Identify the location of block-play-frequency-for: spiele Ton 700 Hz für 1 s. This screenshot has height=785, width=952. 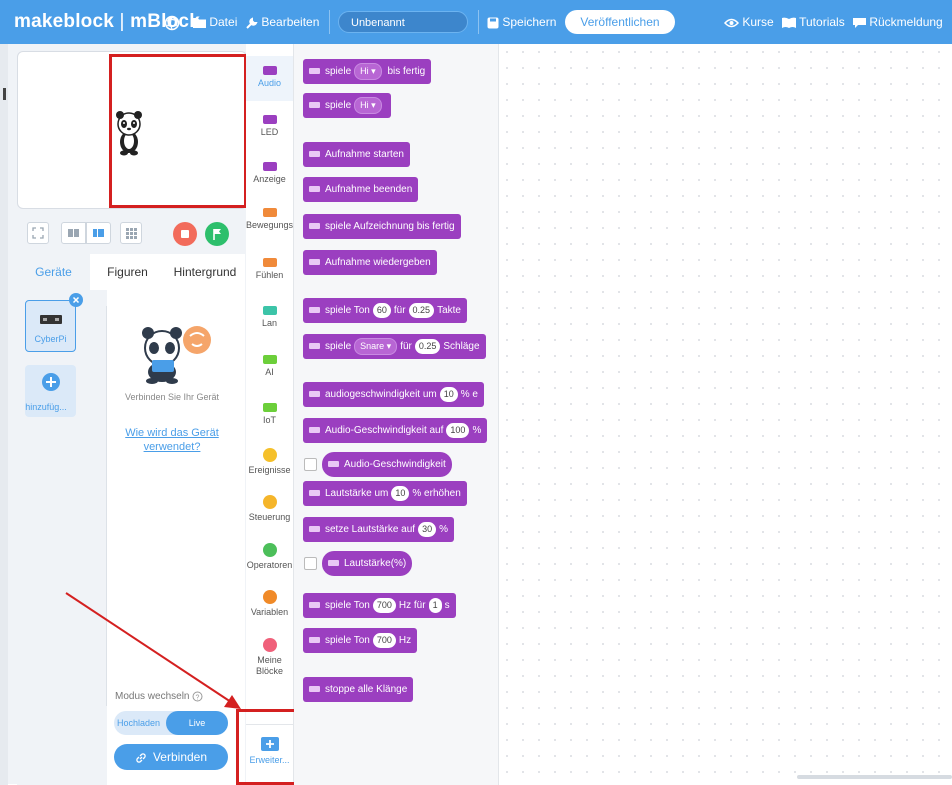
(379, 605).